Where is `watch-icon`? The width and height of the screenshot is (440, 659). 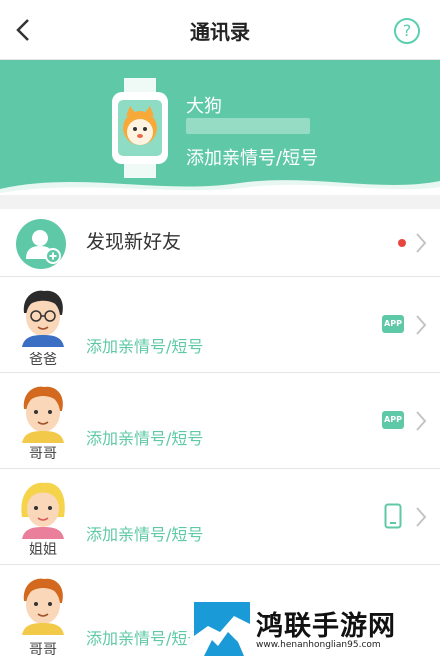
watch-icon is located at coordinates (140, 128).